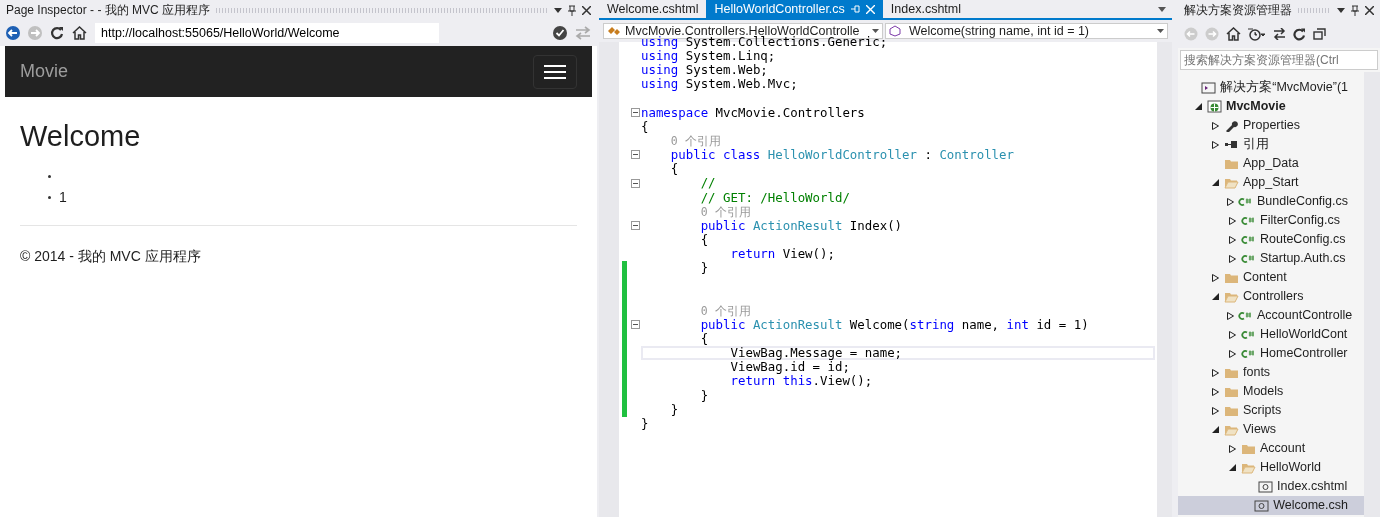 This screenshot has width=1380, height=517. What do you see at coordinates (1319, 34) in the screenshot?
I see `collapse-all-icon` at bounding box center [1319, 34].